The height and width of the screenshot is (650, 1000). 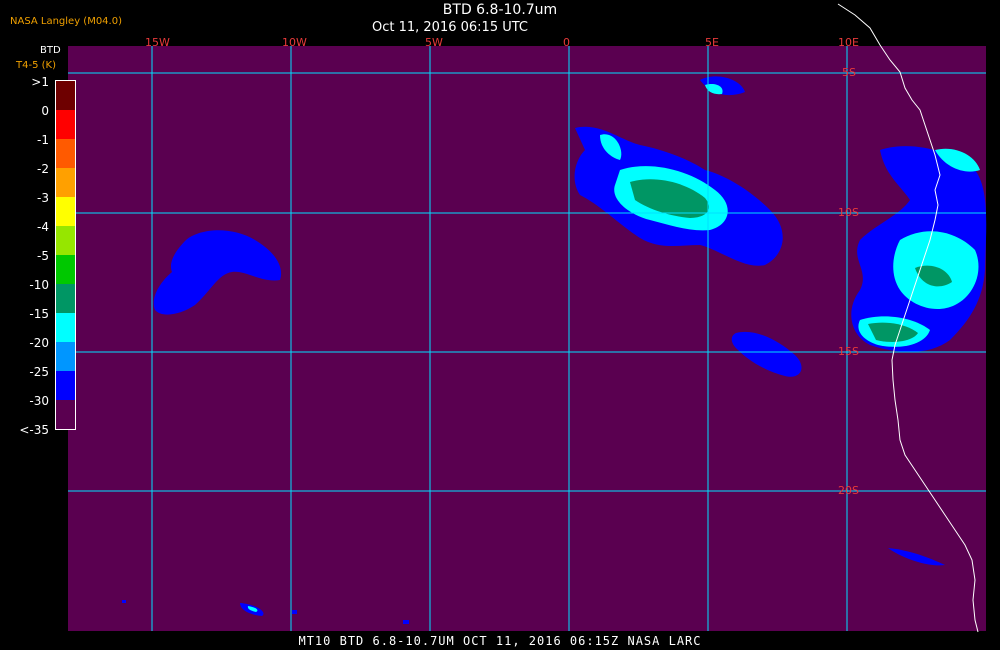 I want to click on lon-label: 10E, so click(x=848, y=42).